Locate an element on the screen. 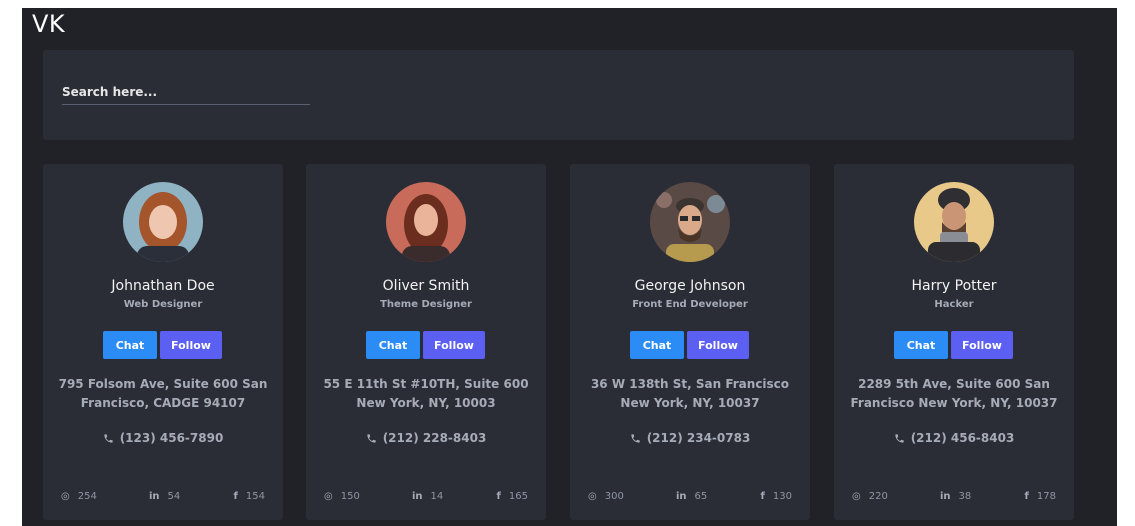 The height and width of the screenshot is (526, 1135). profile-phone: (212) 234-0783 is located at coordinates (690, 439).